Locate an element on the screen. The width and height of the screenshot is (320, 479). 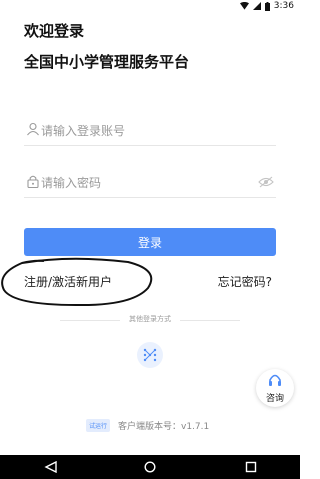
divider-right is located at coordinates (210, 320).